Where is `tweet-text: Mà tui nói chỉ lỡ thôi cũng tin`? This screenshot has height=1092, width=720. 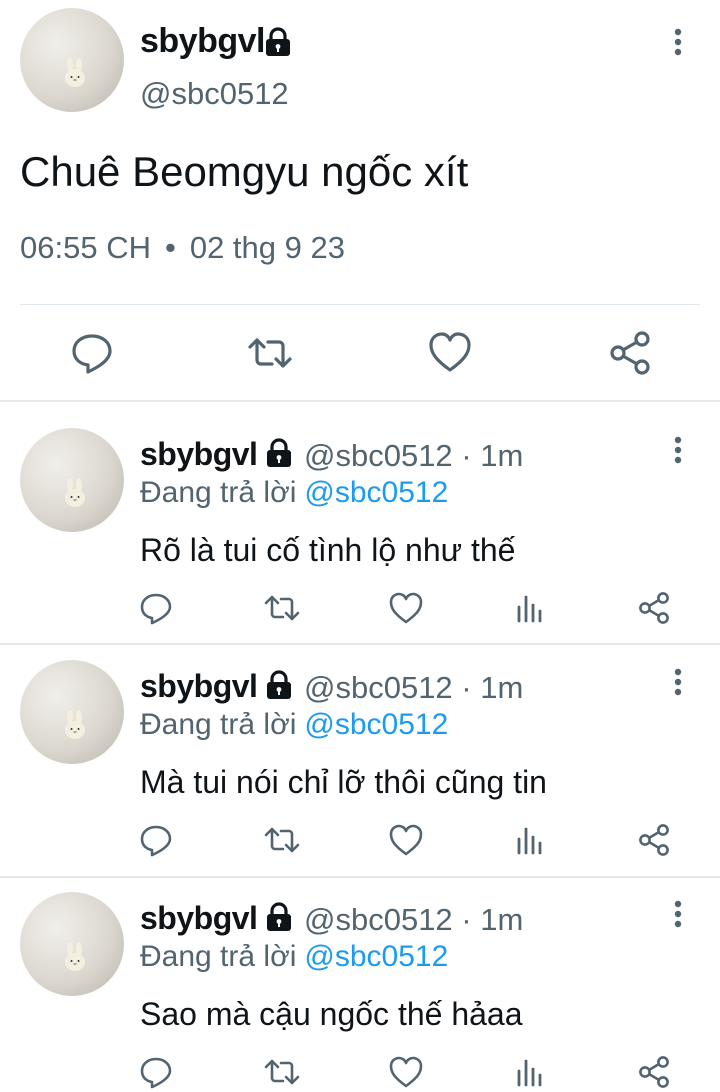
tweet-text: Mà tui nói chỉ lỡ thôi cũng tin is located at coordinates (343, 782).